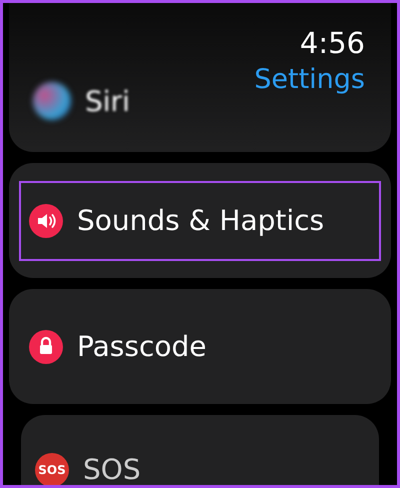 The height and width of the screenshot is (488, 400). Describe the element at coordinates (46, 347) in the screenshot. I see `lock-icon` at that location.